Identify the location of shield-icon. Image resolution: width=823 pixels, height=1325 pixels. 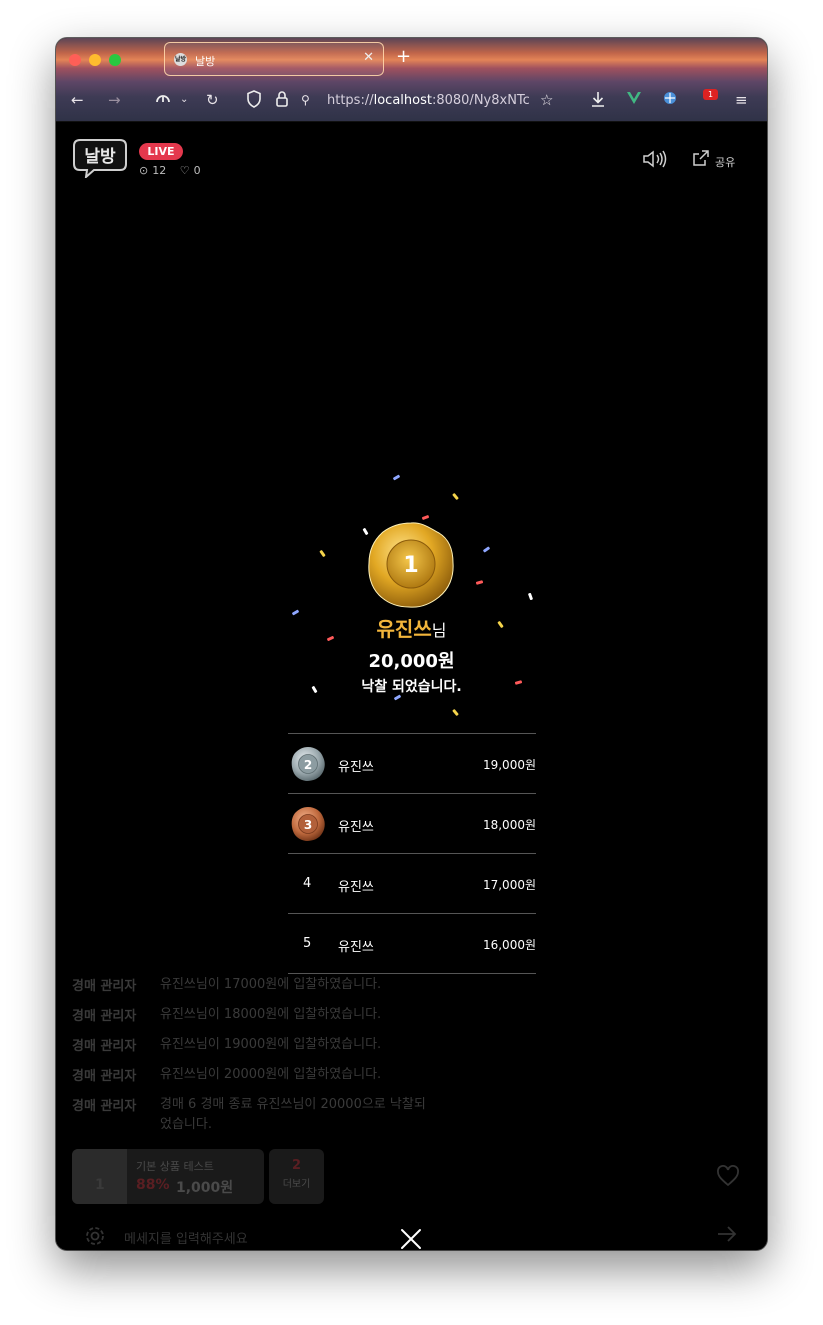
(254, 101).